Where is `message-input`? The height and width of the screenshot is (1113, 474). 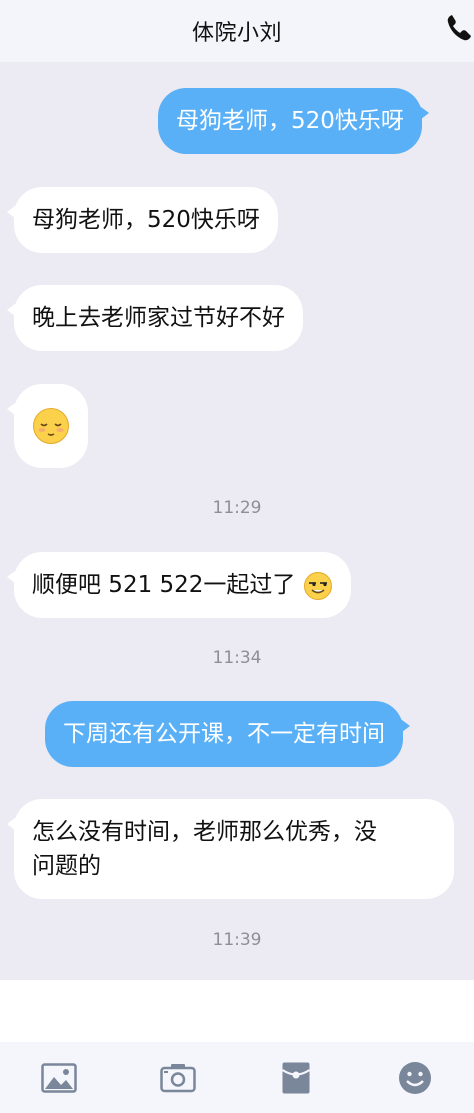
message-input is located at coordinates (237, 1011).